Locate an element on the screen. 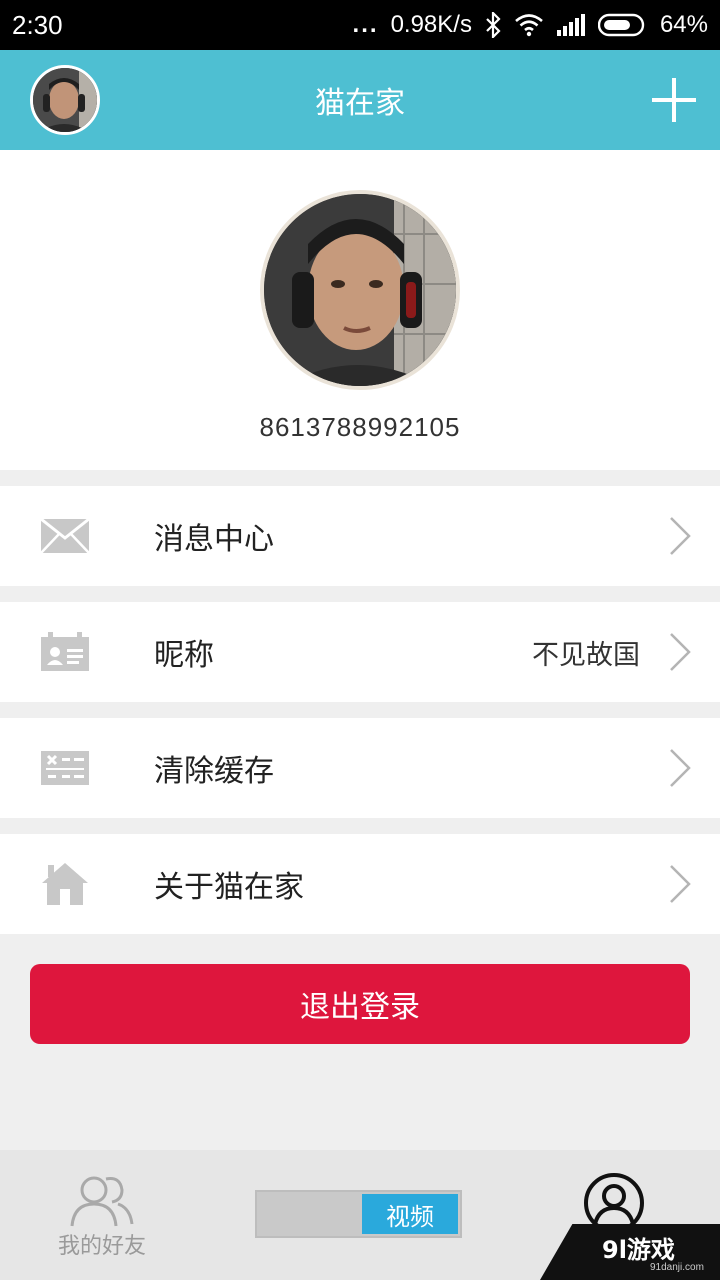  status-indicators: ... 0.98K/s 64% is located at coordinates (530, 25).